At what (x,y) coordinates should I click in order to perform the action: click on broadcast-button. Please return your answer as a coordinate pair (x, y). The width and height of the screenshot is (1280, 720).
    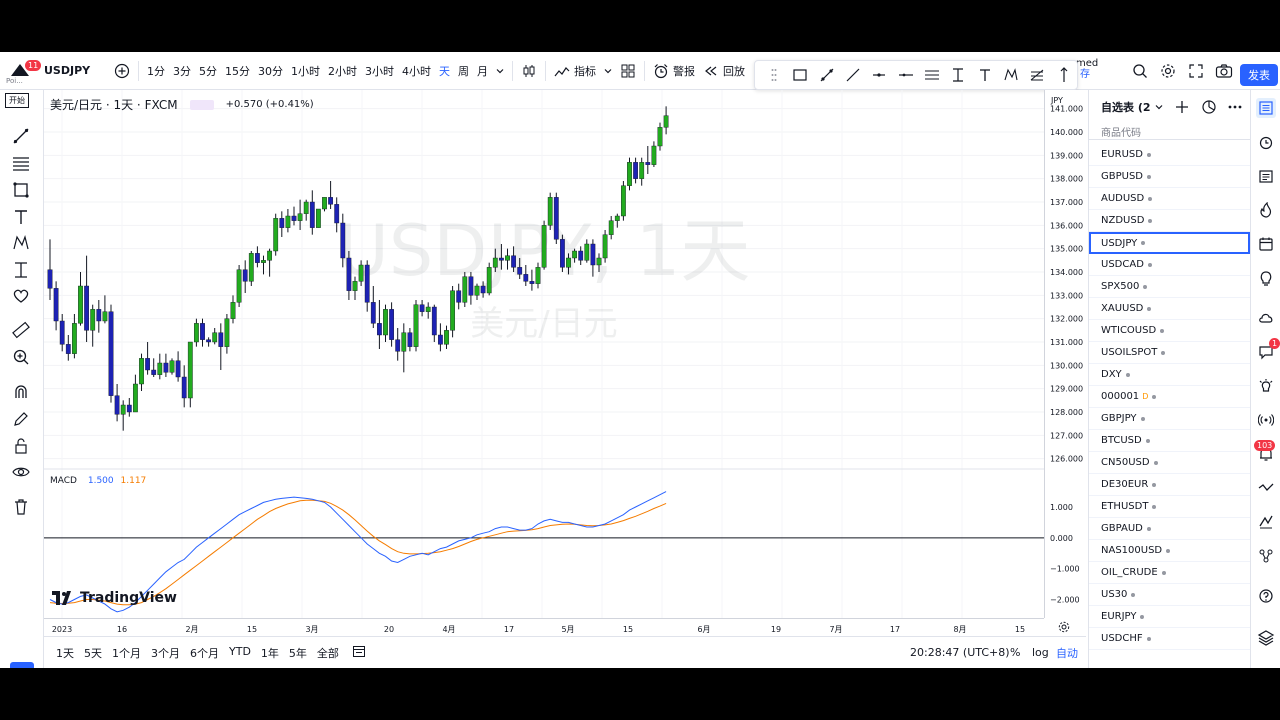
    Looking at the image, I should click on (1266, 420).